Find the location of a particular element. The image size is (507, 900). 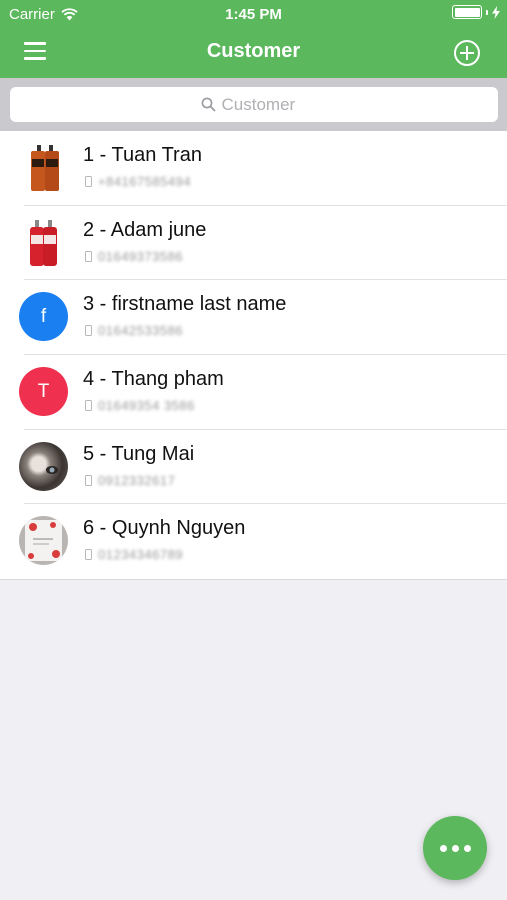

status-time: 1:45 PM is located at coordinates (253, 14).